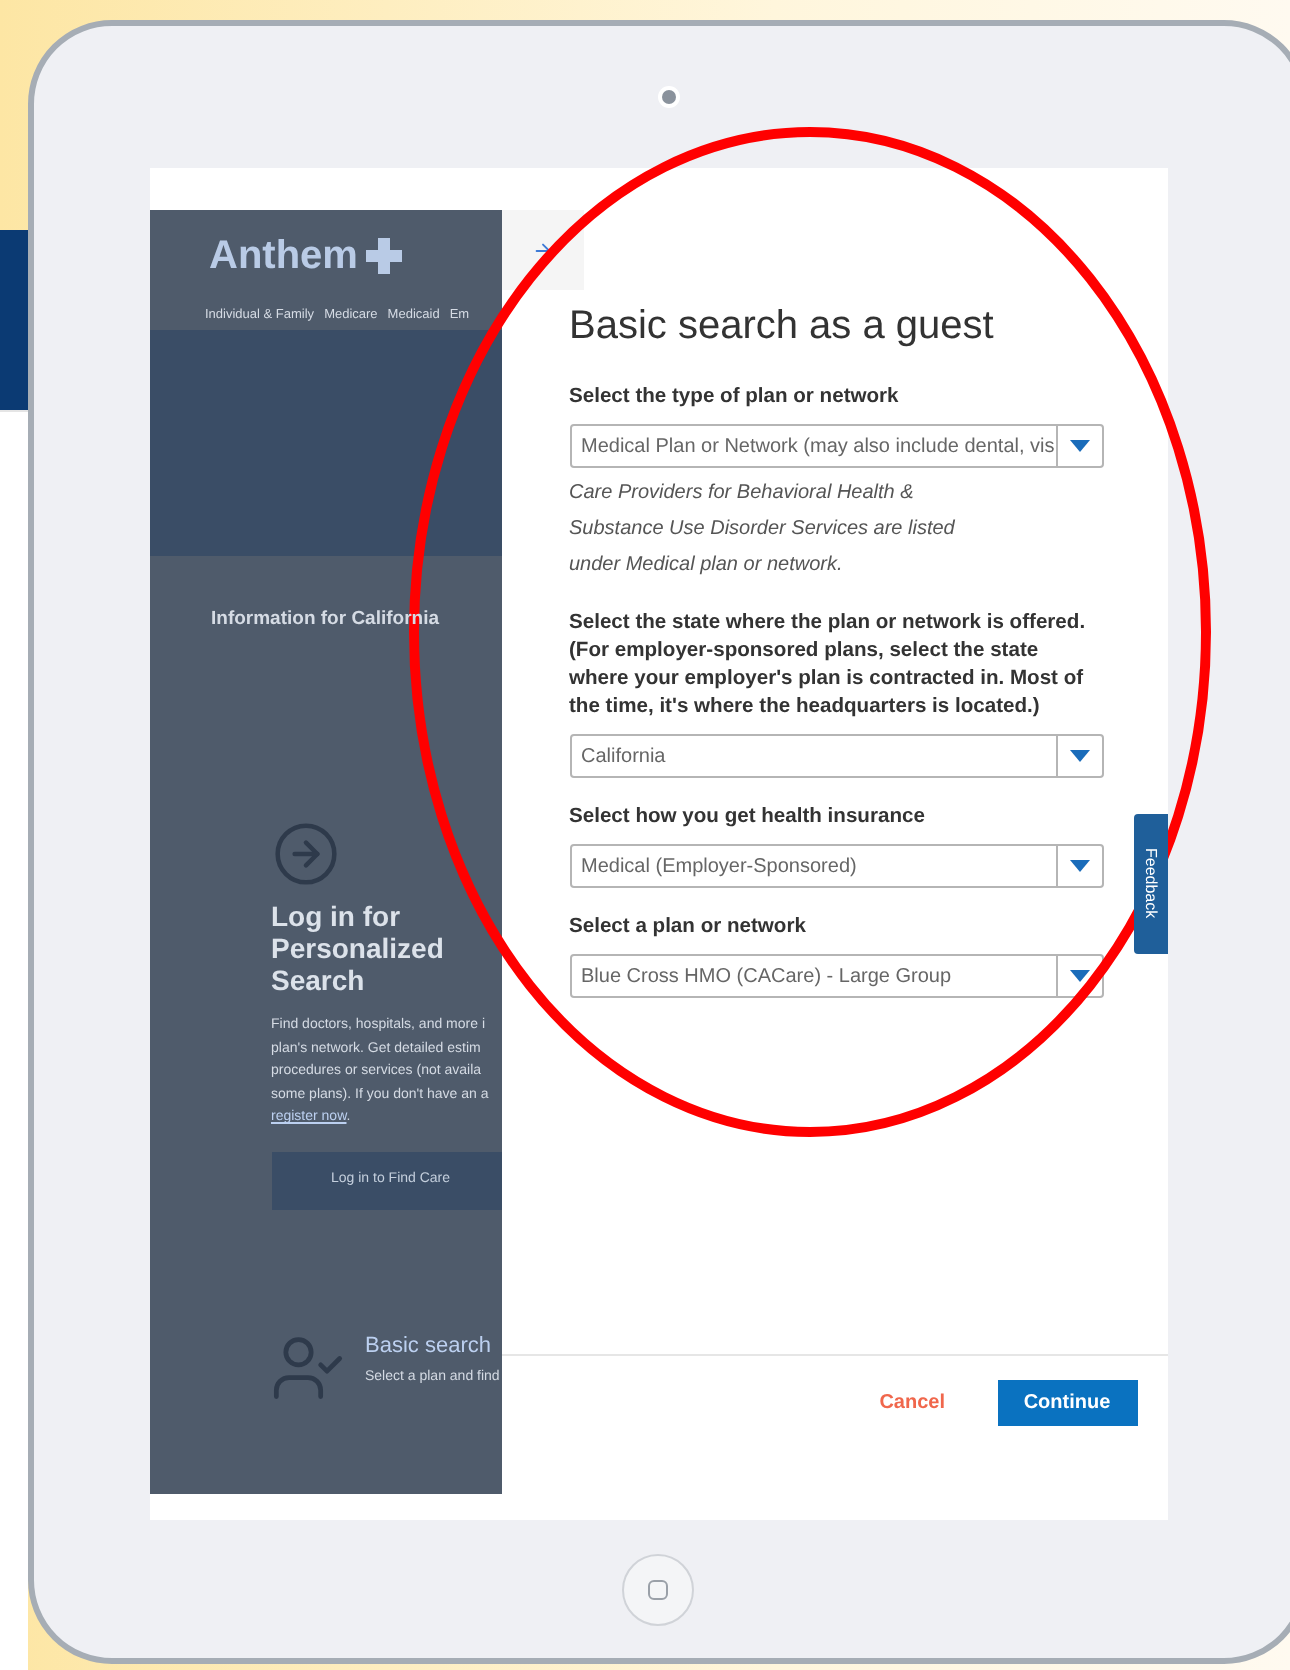 The image size is (1290, 1670). What do you see at coordinates (429, 1346) in the screenshot?
I see `basic-search-title: Basic search` at bounding box center [429, 1346].